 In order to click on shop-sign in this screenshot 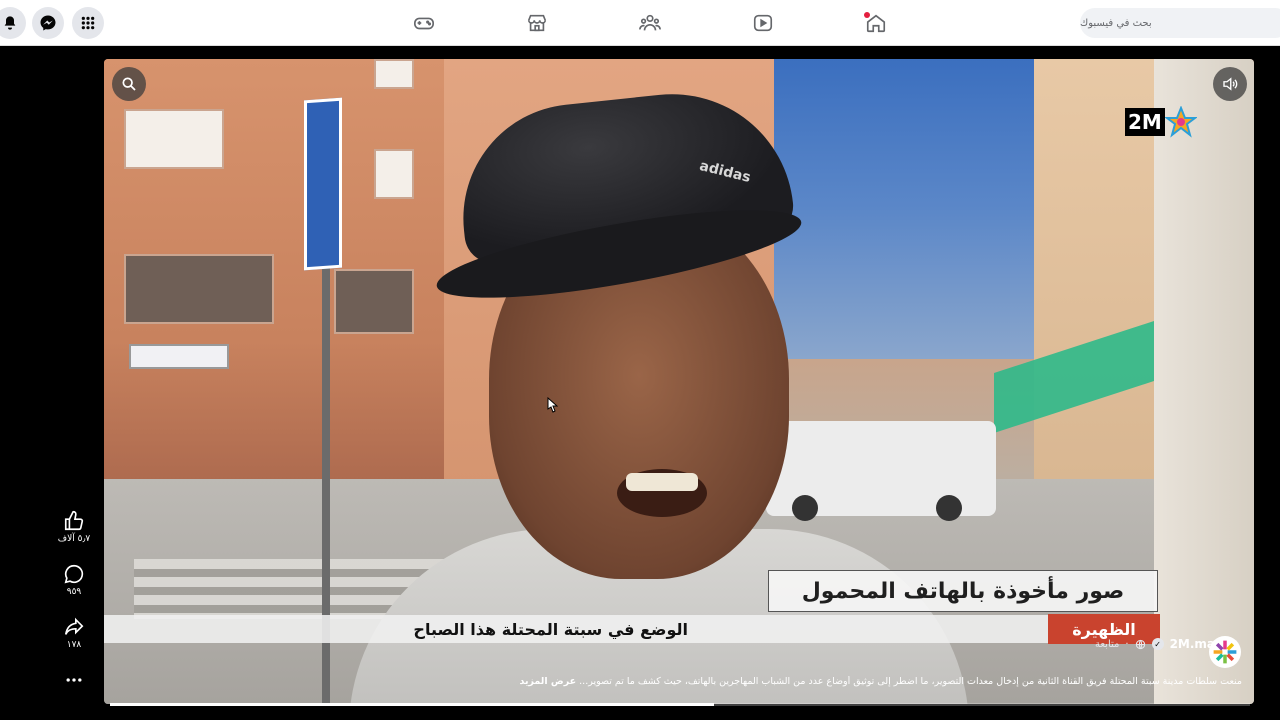, I will do `click(179, 356)`.